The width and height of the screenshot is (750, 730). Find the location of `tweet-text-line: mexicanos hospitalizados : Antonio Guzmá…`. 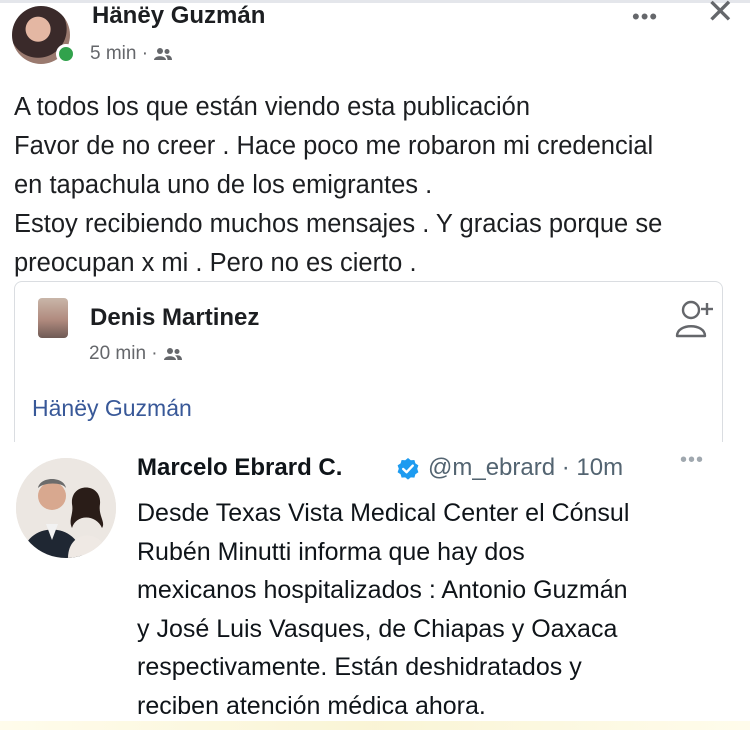

tweet-text-line: mexicanos hospitalizados : Antonio Guzmá… is located at coordinates (382, 590).